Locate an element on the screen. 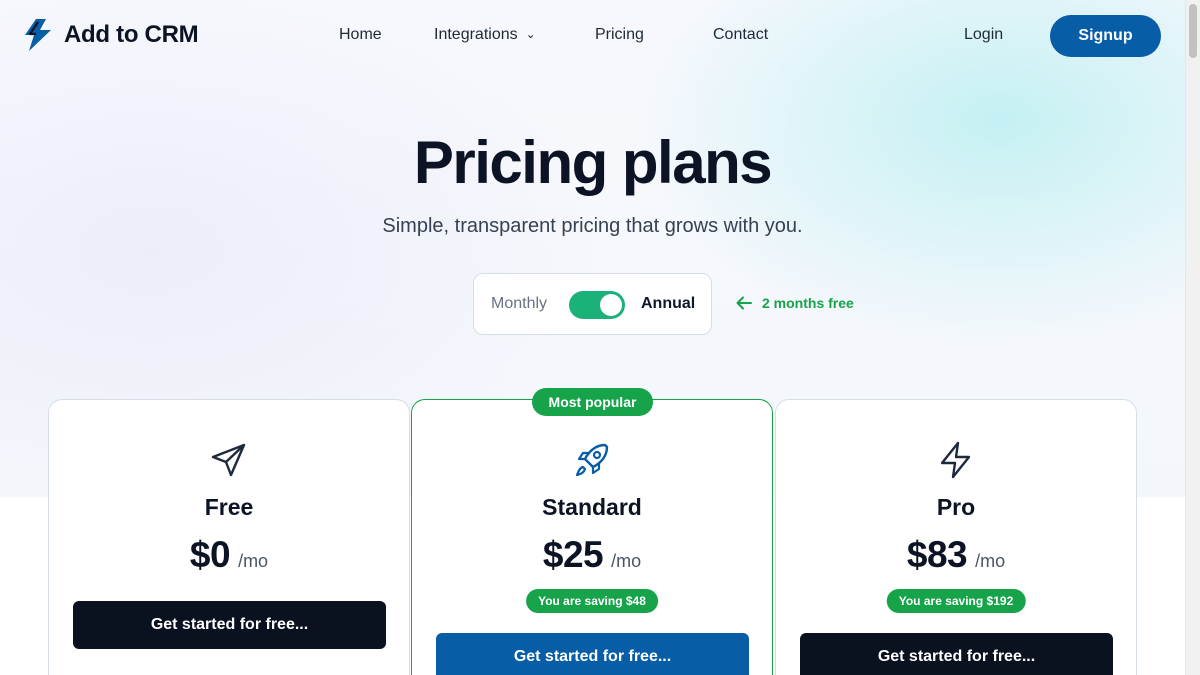  nav-contact-link: Contact is located at coordinates (740, 35).